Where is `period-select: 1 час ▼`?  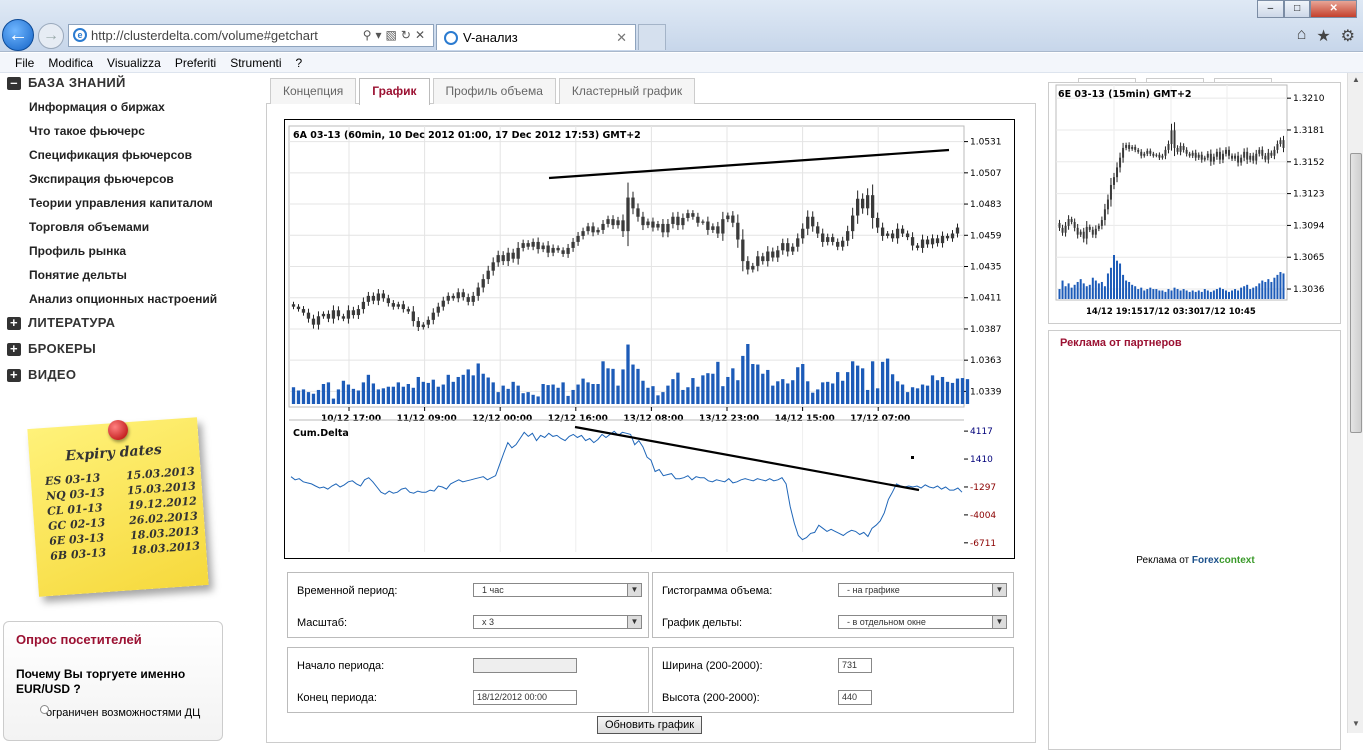 period-select: 1 час ▼ is located at coordinates (557, 590).